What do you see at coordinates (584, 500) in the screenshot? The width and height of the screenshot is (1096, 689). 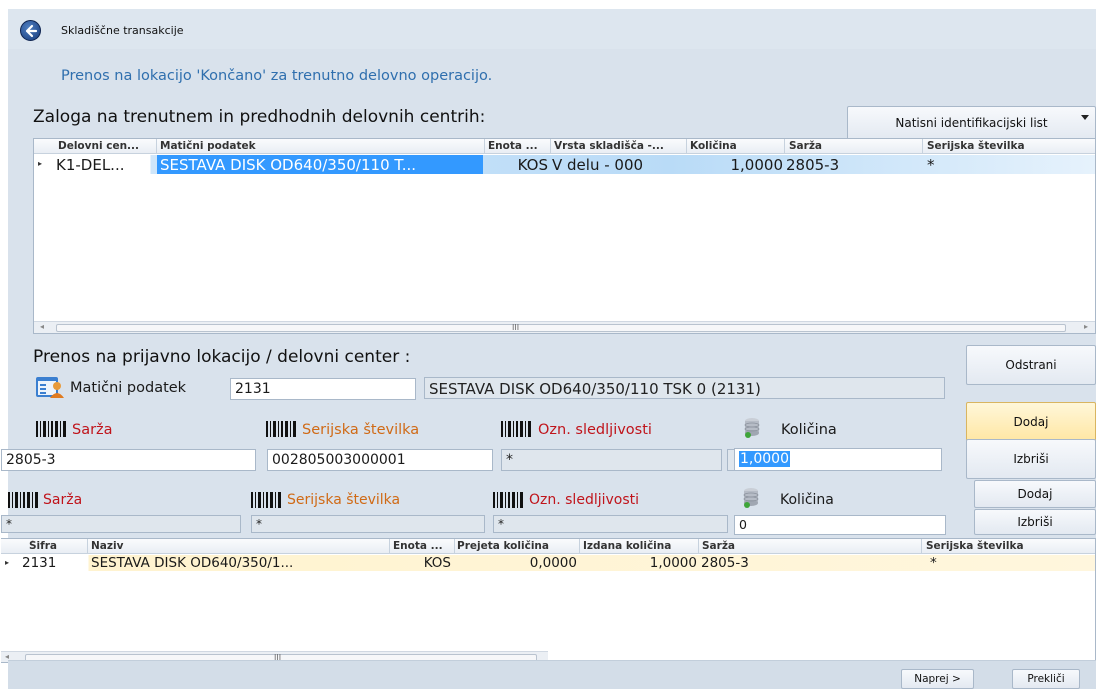 I see `trace-label-2: Ozn. sledljivosti` at bounding box center [584, 500].